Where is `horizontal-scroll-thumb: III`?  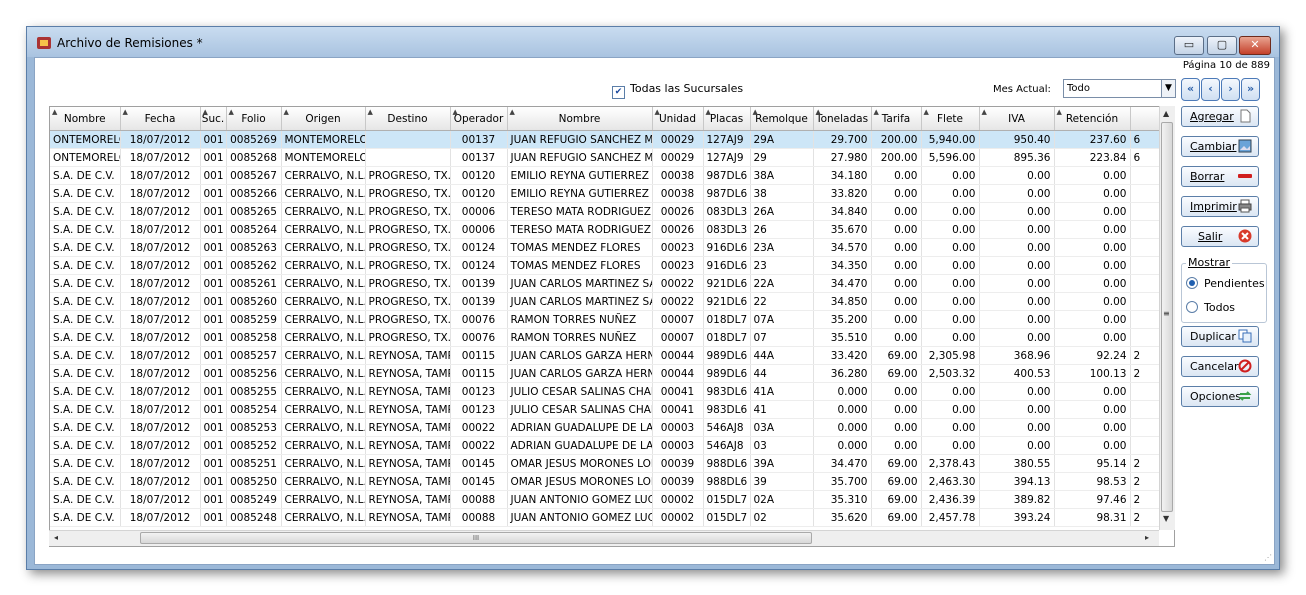 horizontal-scroll-thumb: III is located at coordinates (476, 538).